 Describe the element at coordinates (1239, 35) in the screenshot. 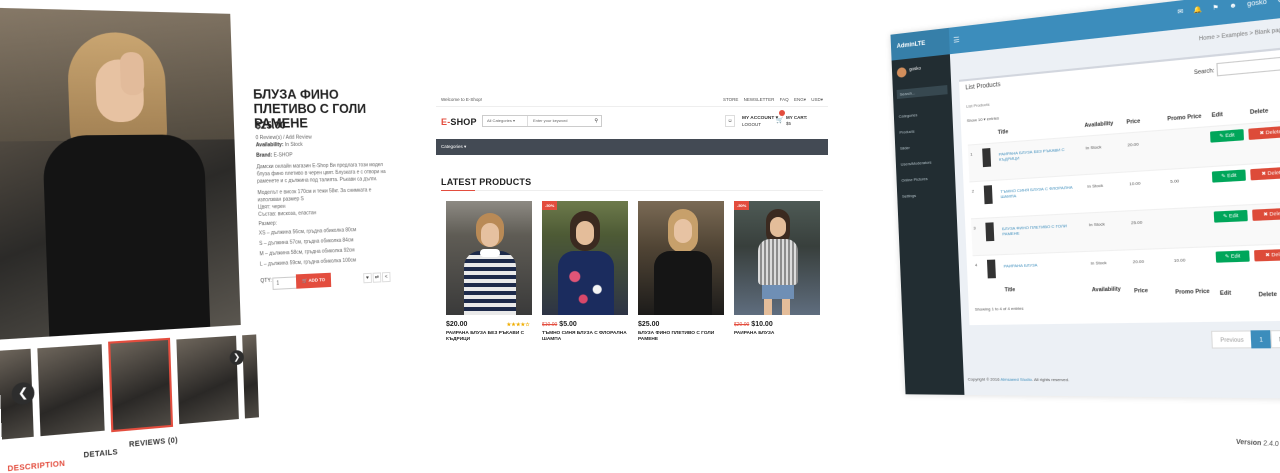

I see `breadcrumb: Home > Examples > Blank page` at that location.